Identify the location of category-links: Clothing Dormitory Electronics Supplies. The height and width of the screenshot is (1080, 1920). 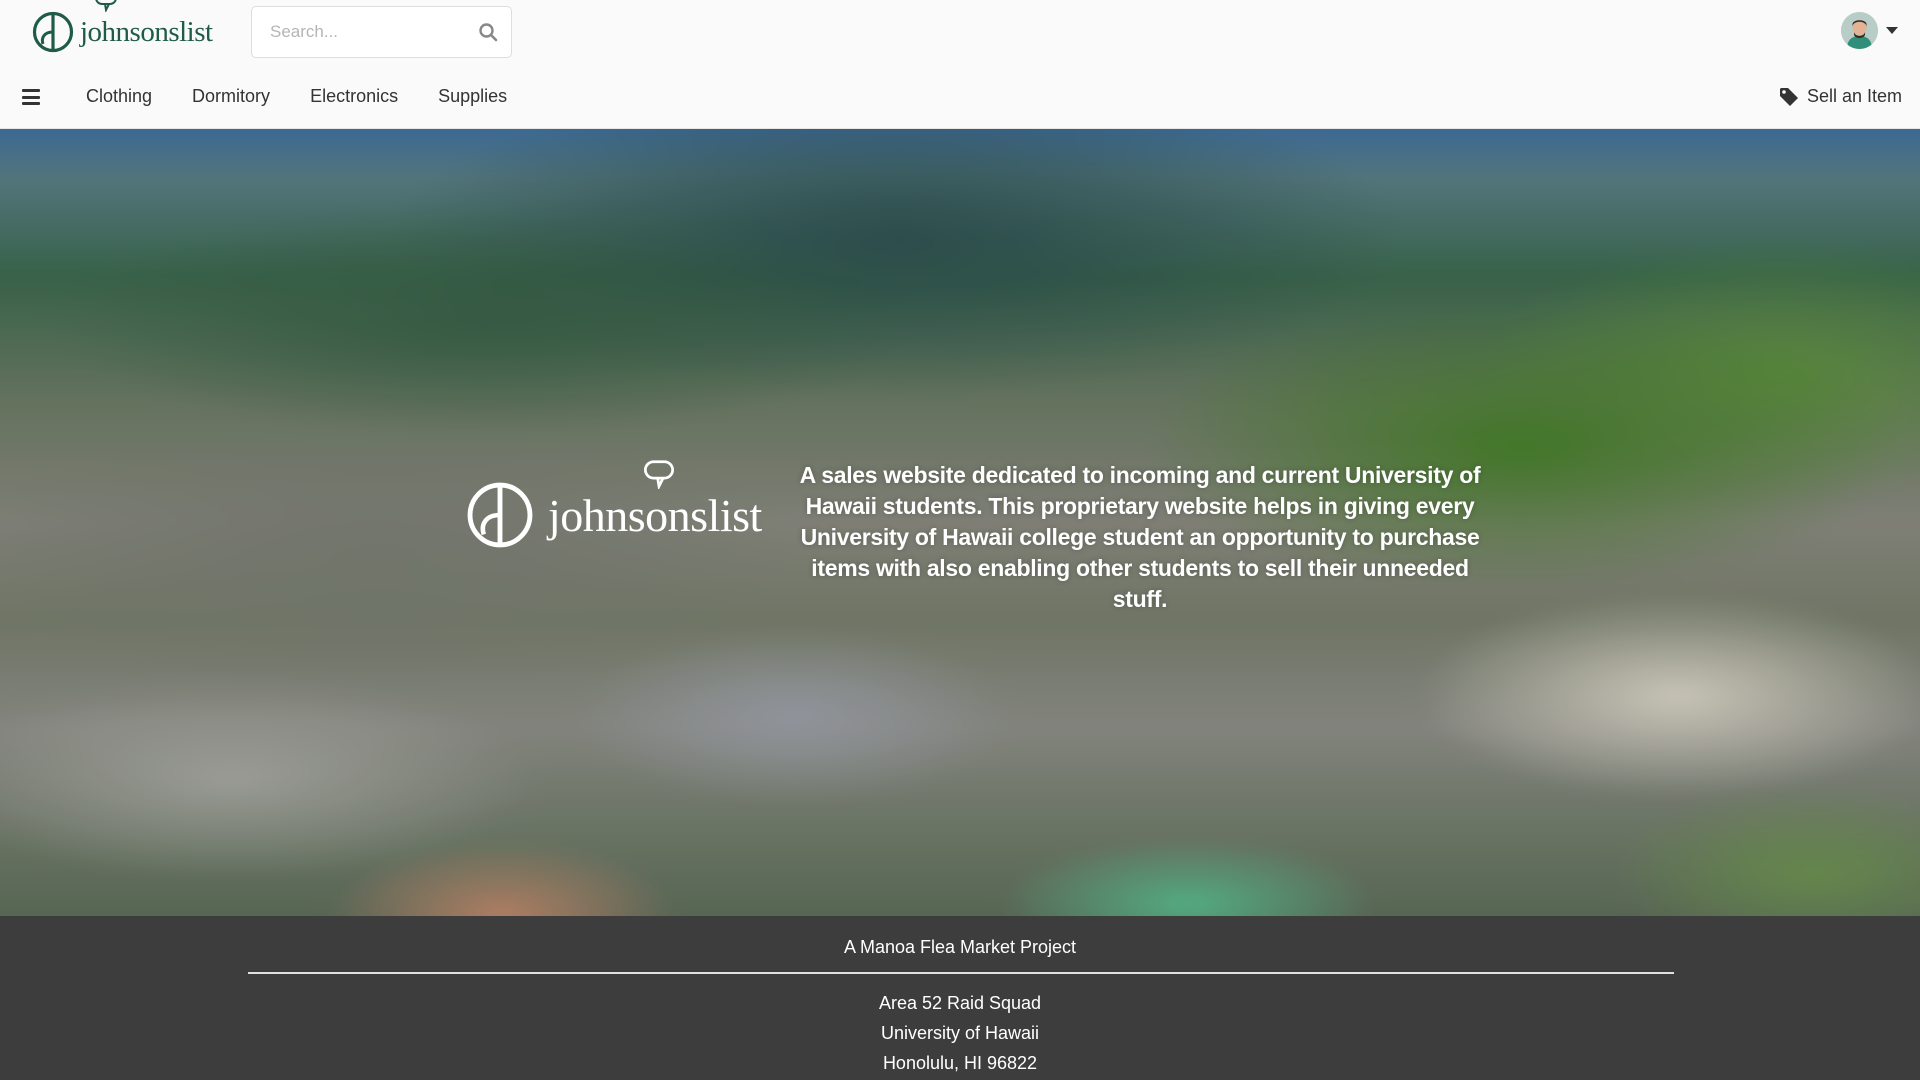
(316, 96).